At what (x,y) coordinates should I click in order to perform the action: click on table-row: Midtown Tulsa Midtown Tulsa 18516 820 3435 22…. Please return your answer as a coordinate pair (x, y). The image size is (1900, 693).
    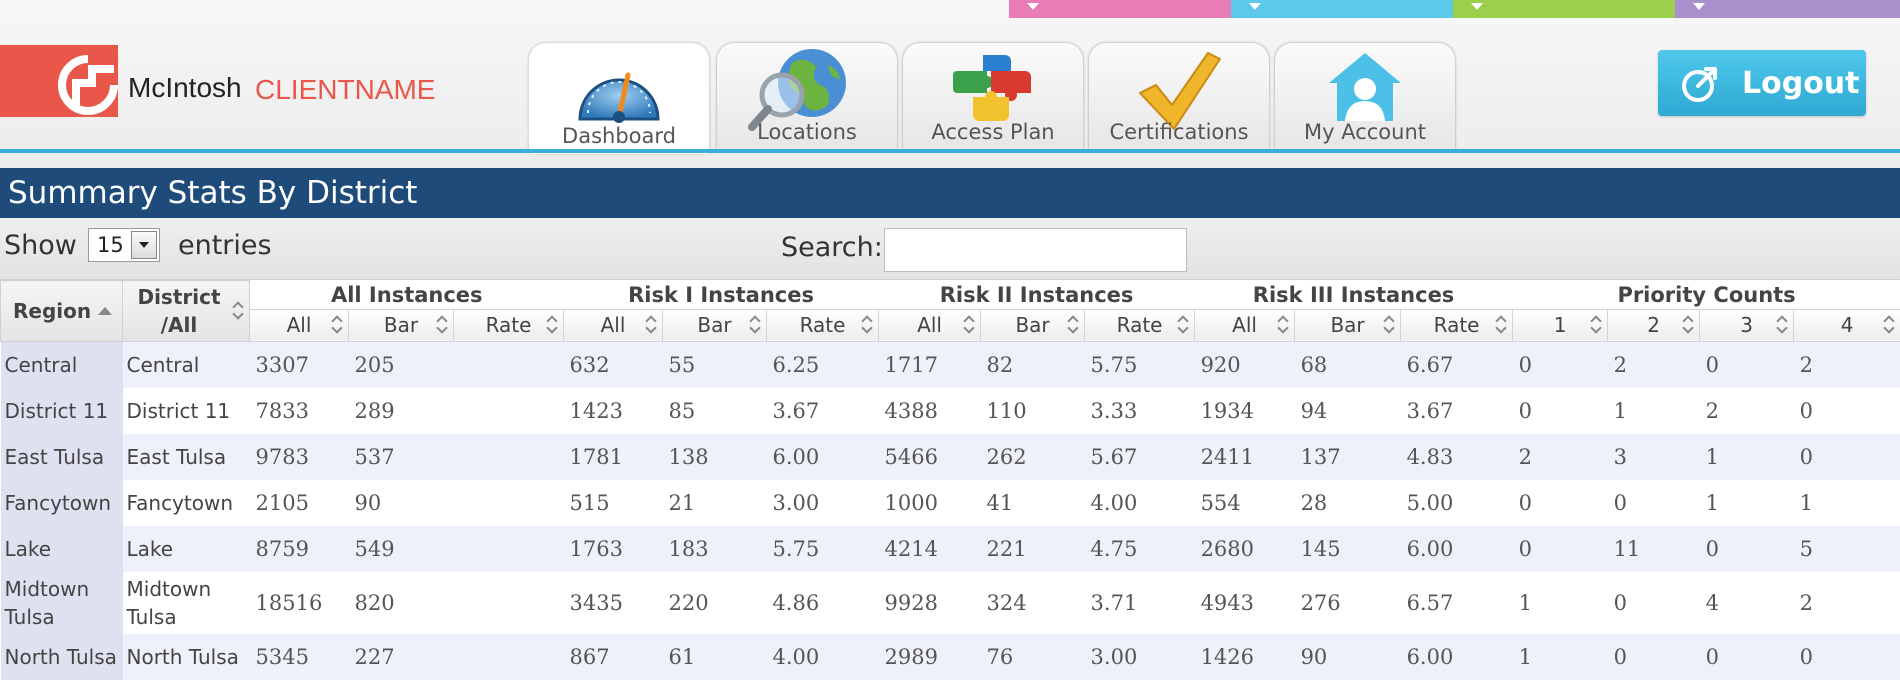
    Looking at the image, I should click on (950, 603).